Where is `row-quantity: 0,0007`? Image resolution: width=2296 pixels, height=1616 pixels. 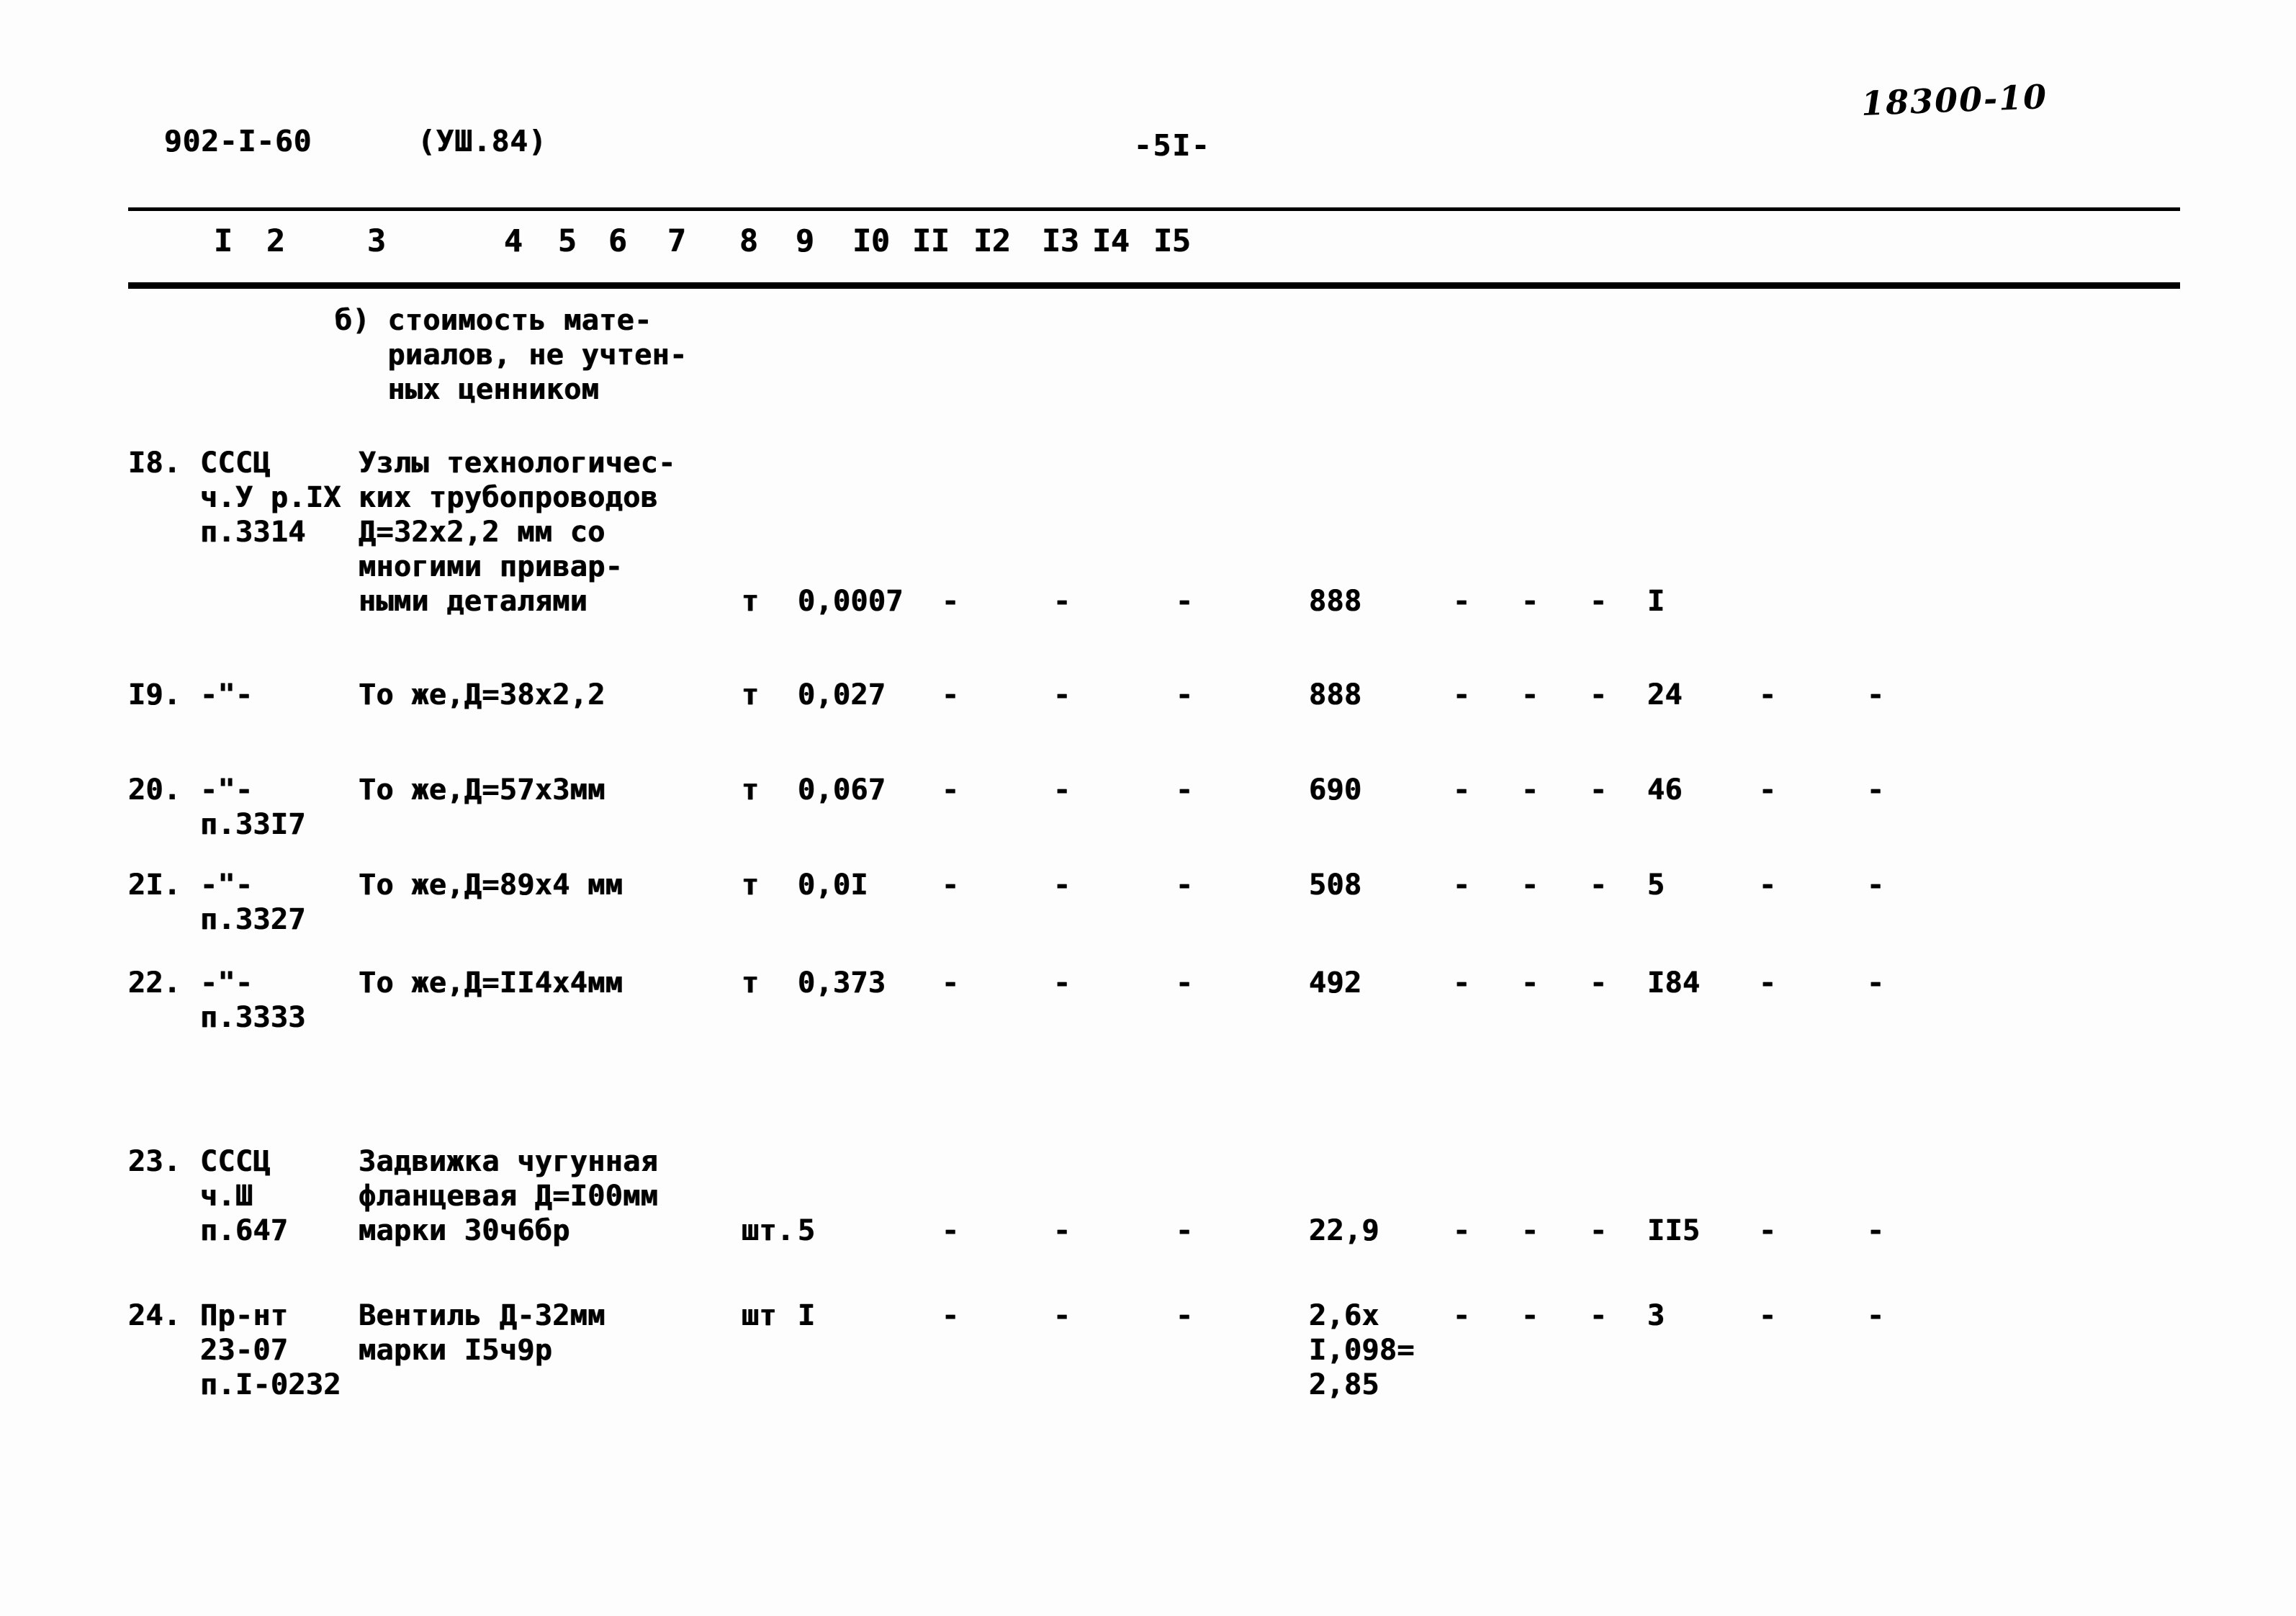
row-quantity: 0,0007 is located at coordinates (851, 601).